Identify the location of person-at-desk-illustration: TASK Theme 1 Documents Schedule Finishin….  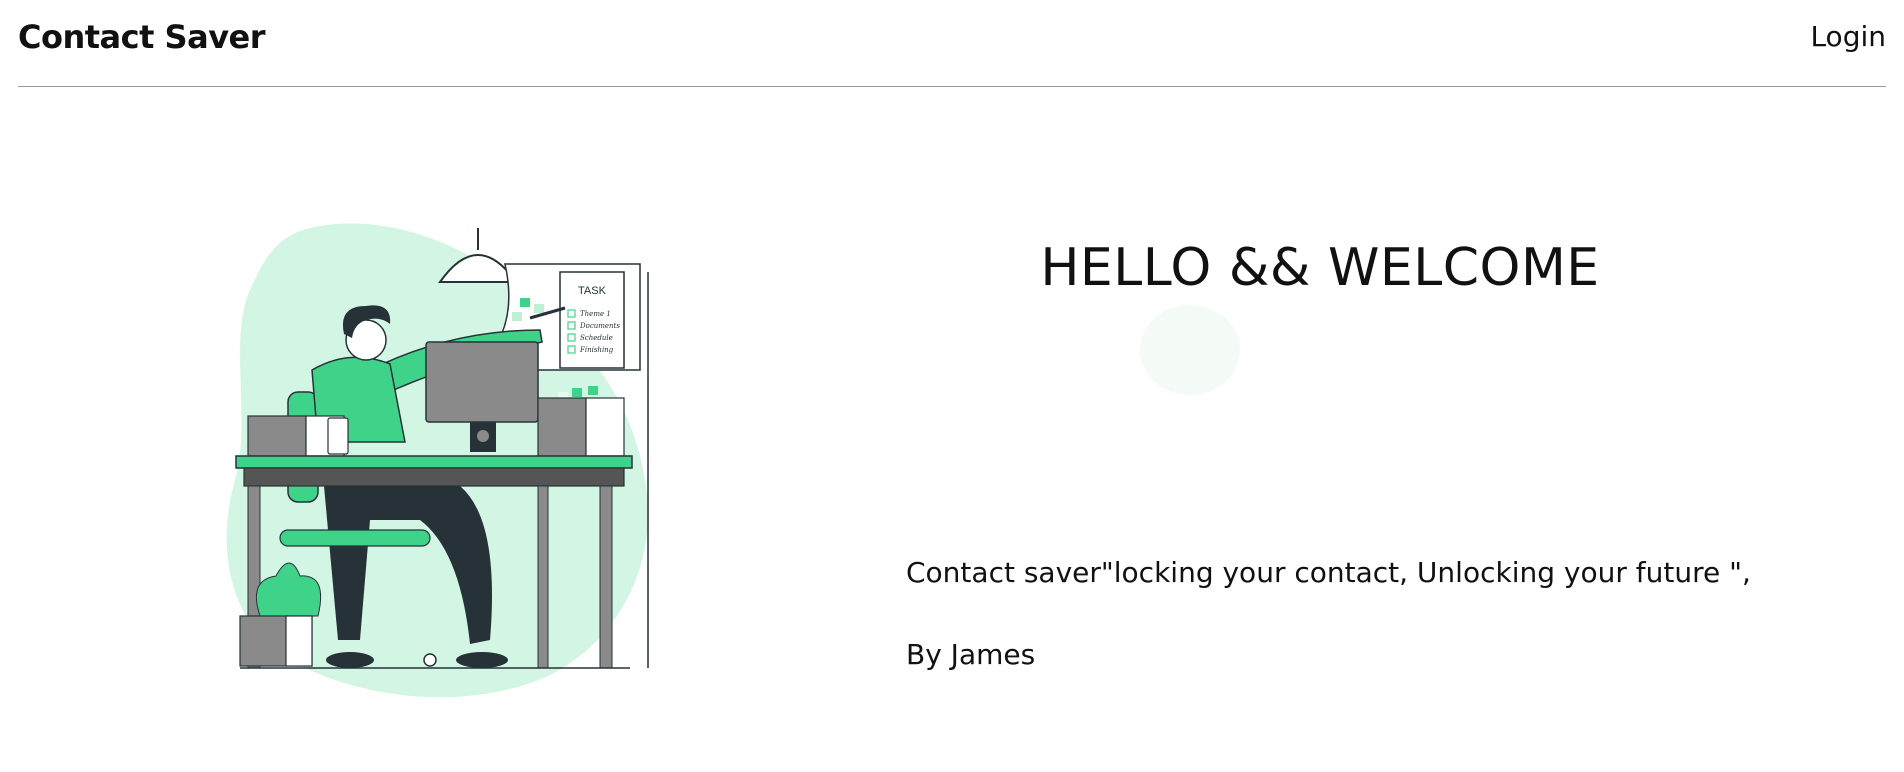
(437, 460).